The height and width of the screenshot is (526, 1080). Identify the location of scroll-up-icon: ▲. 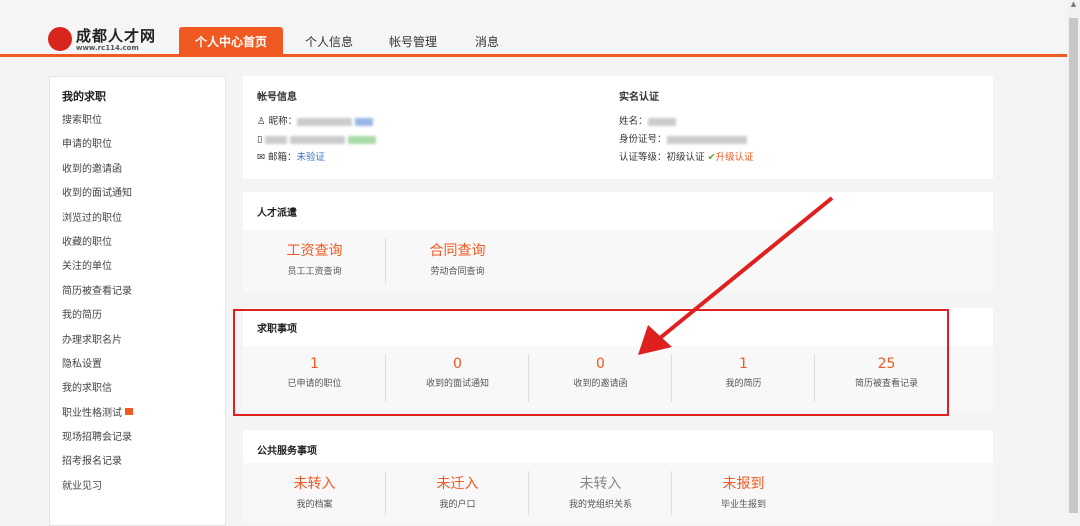
(1073, 4).